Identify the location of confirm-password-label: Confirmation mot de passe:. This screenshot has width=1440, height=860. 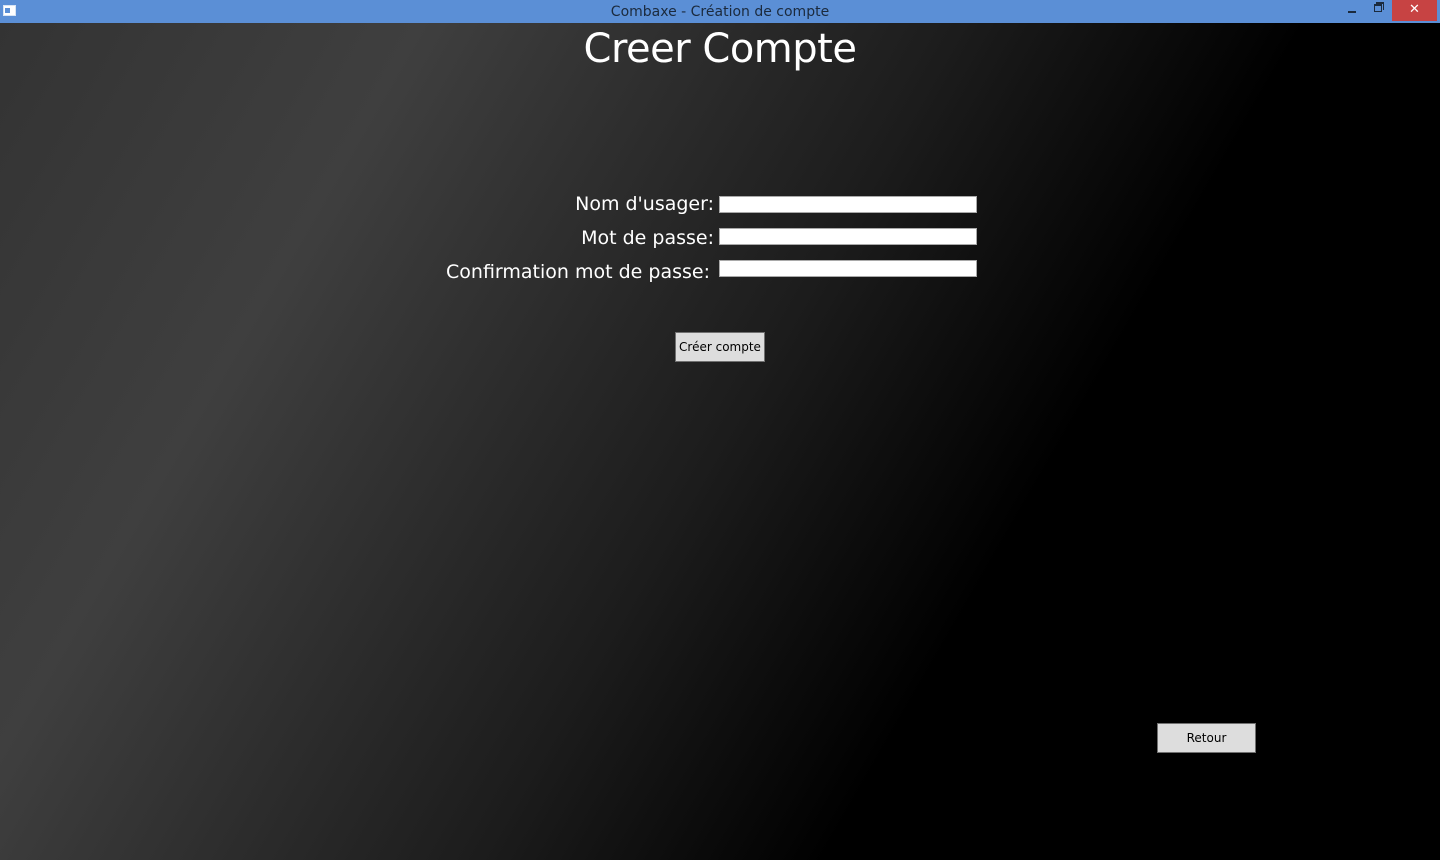
(578, 272).